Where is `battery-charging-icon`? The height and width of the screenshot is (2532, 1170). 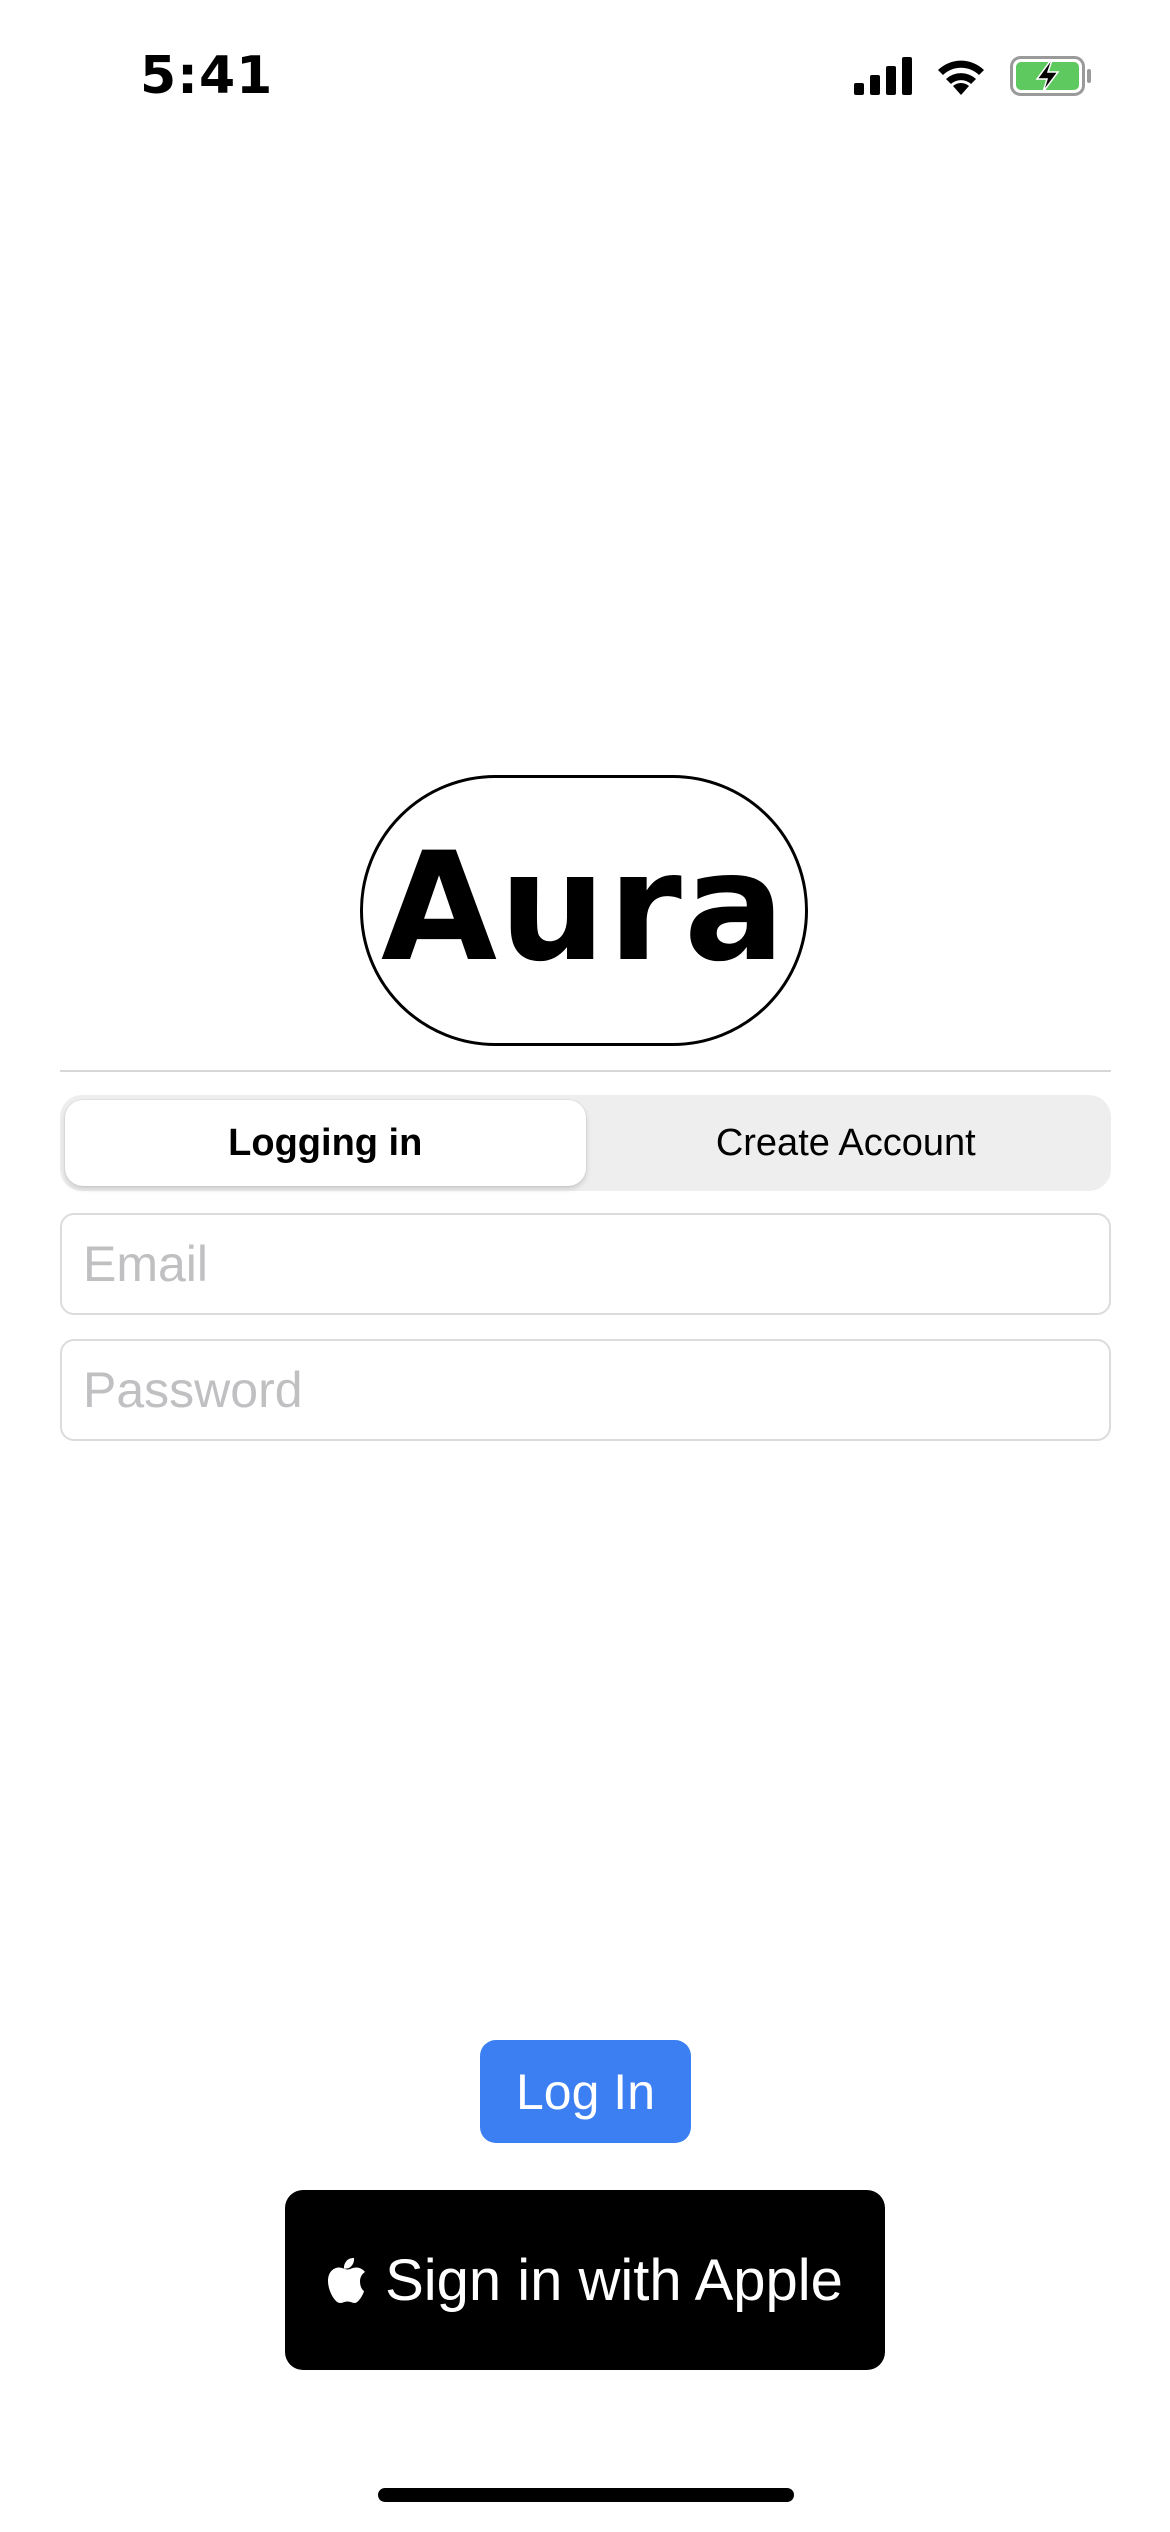 battery-charging-icon is located at coordinates (1051, 76).